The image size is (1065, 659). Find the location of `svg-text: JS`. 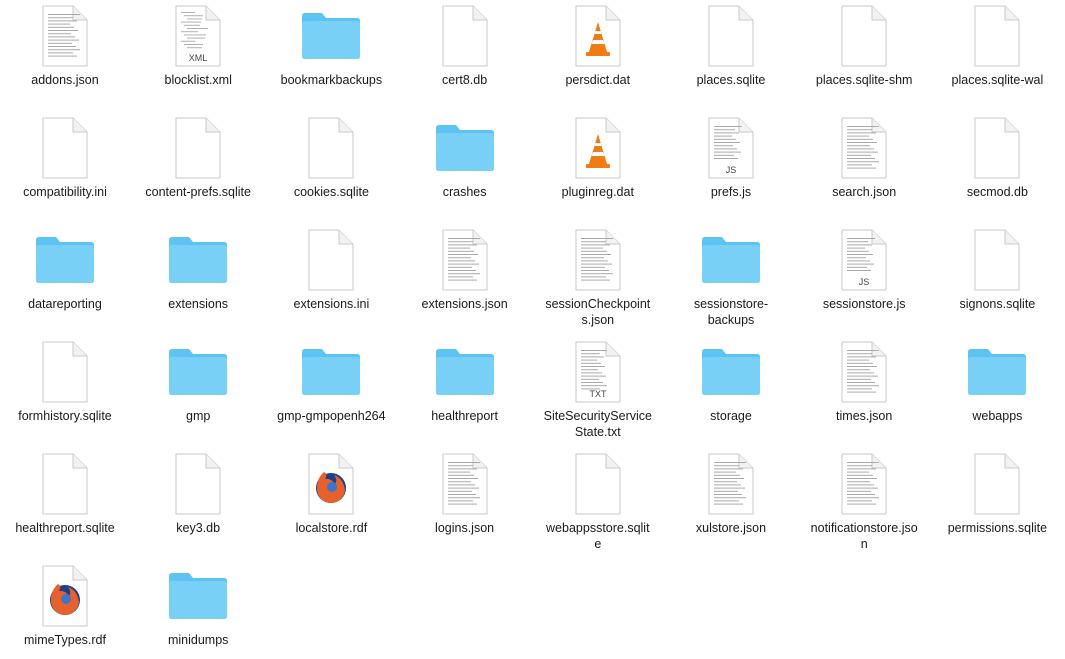

svg-text: JS is located at coordinates (731, 170).